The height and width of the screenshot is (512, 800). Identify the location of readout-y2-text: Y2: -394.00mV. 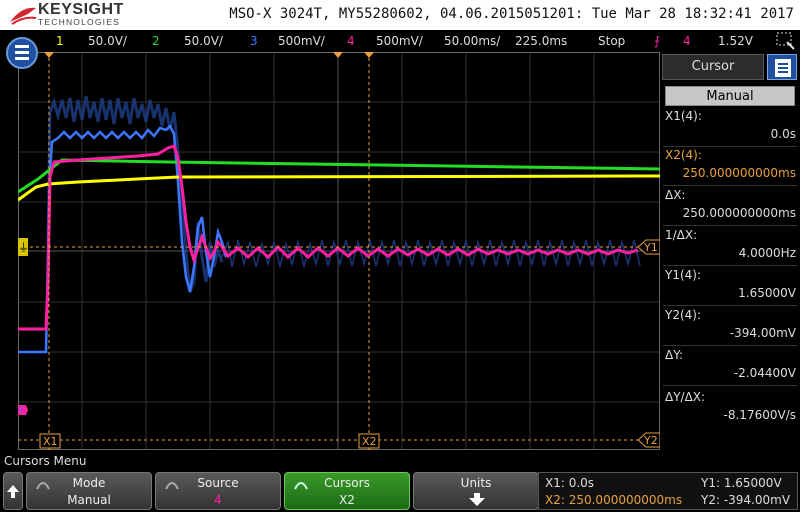
(746, 500).